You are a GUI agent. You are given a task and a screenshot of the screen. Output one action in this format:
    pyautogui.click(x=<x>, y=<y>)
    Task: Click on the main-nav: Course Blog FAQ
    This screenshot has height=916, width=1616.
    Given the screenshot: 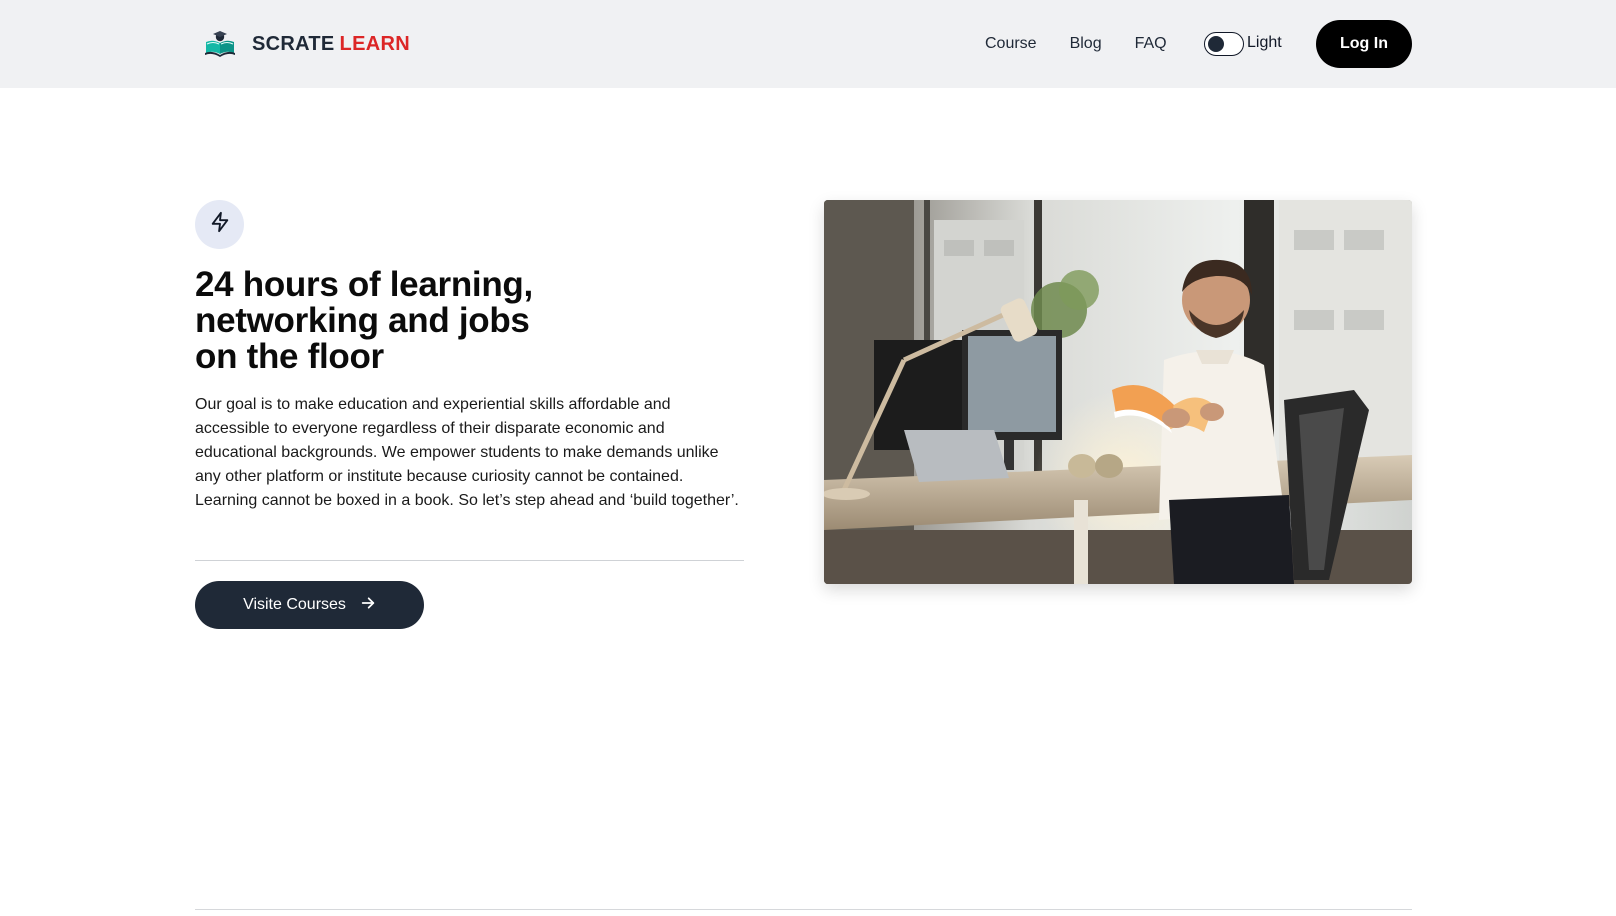 What is the action you would take?
    pyautogui.click(x=1092, y=44)
    